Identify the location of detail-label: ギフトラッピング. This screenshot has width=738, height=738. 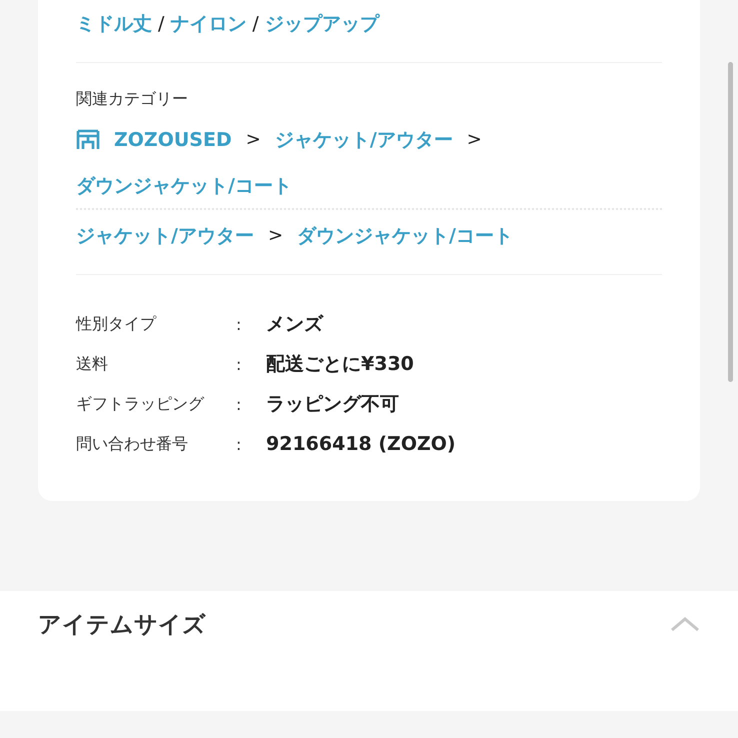
(141, 404).